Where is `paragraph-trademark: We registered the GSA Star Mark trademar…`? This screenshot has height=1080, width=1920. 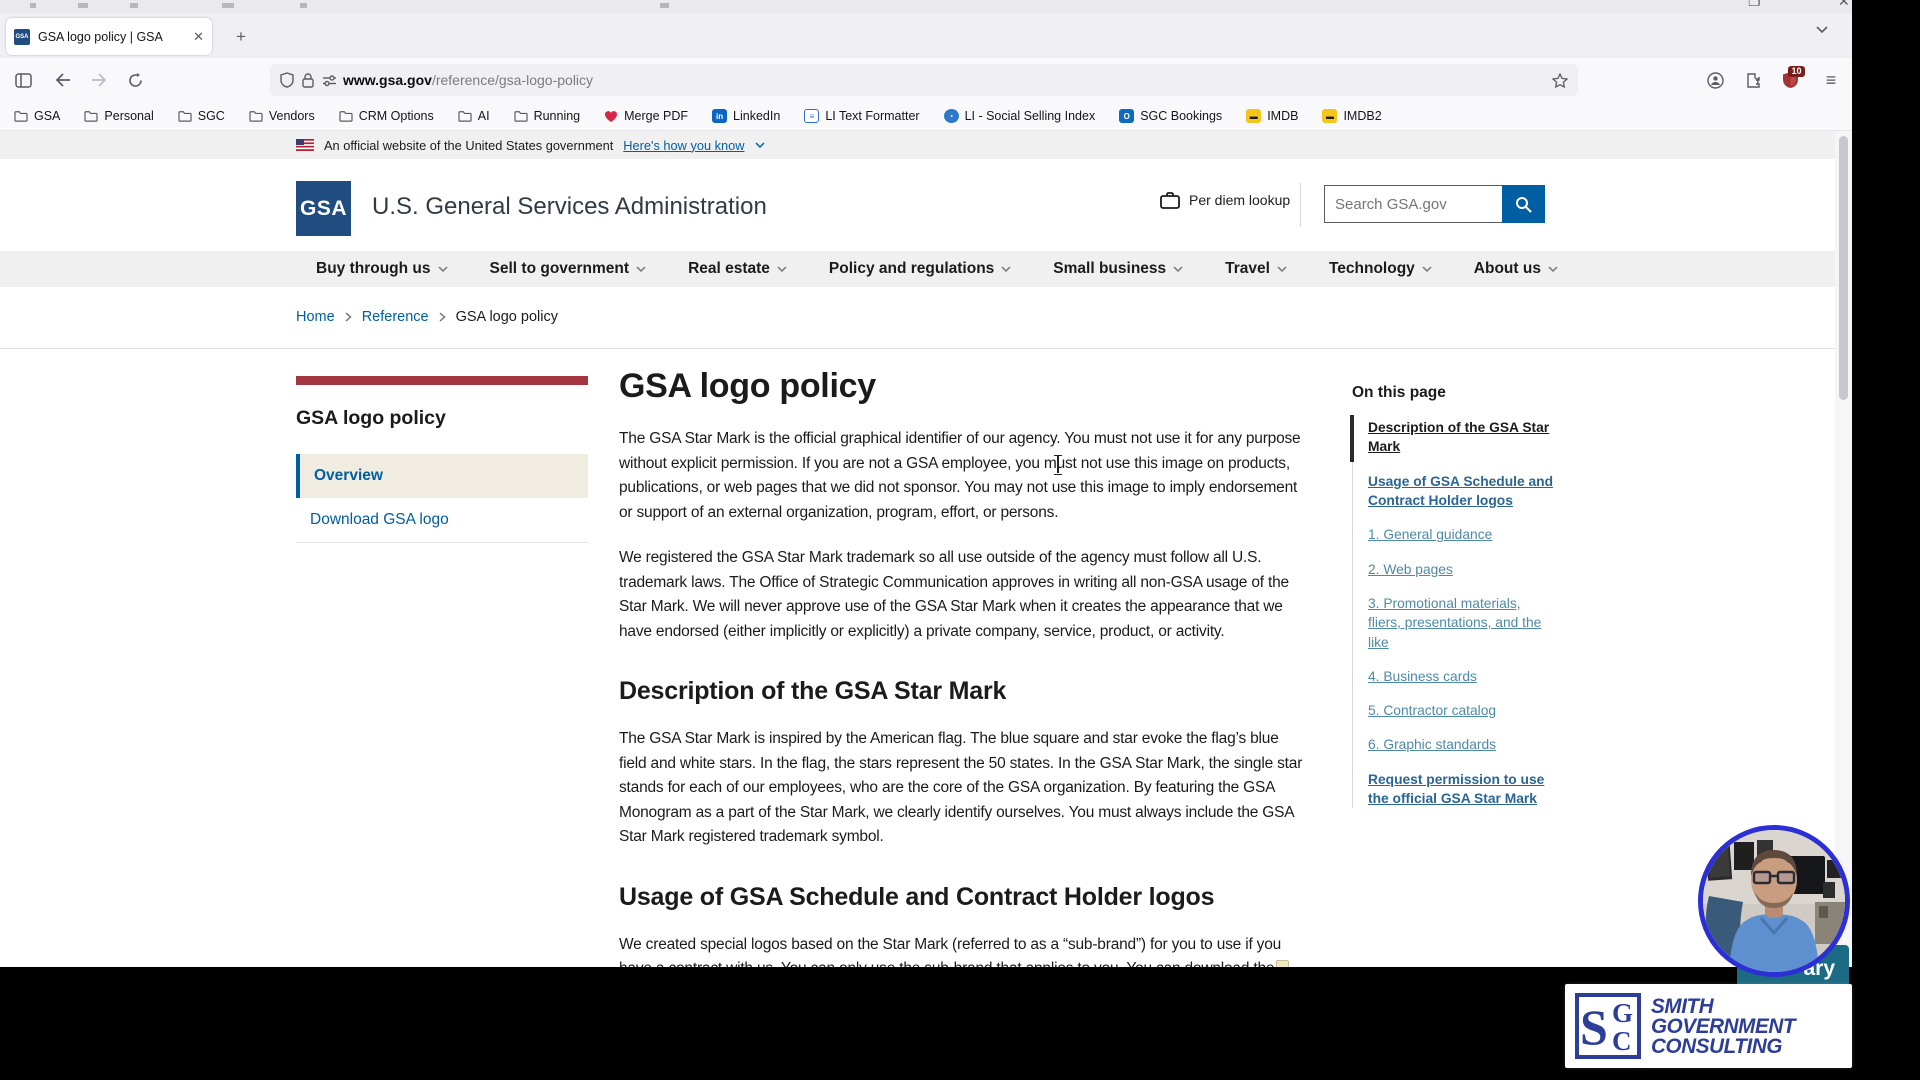
paragraph-trademark: We registered the GSA Star Mark trademar… is located at coordinates (954, 594).